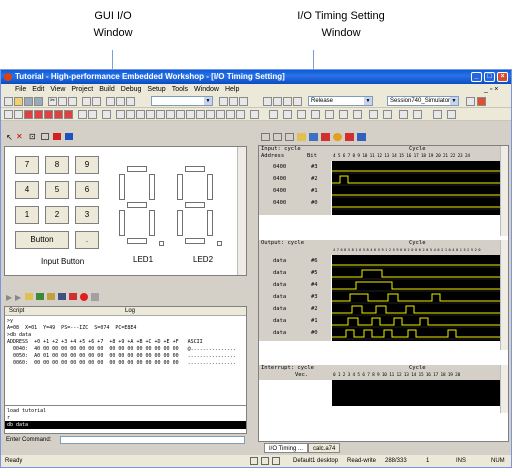 Image resolution: width=512 pixels, height=468 pixels. Describe the element at coordinates (140, 114) in the screenshot. I see `step-out-icon` at that location.